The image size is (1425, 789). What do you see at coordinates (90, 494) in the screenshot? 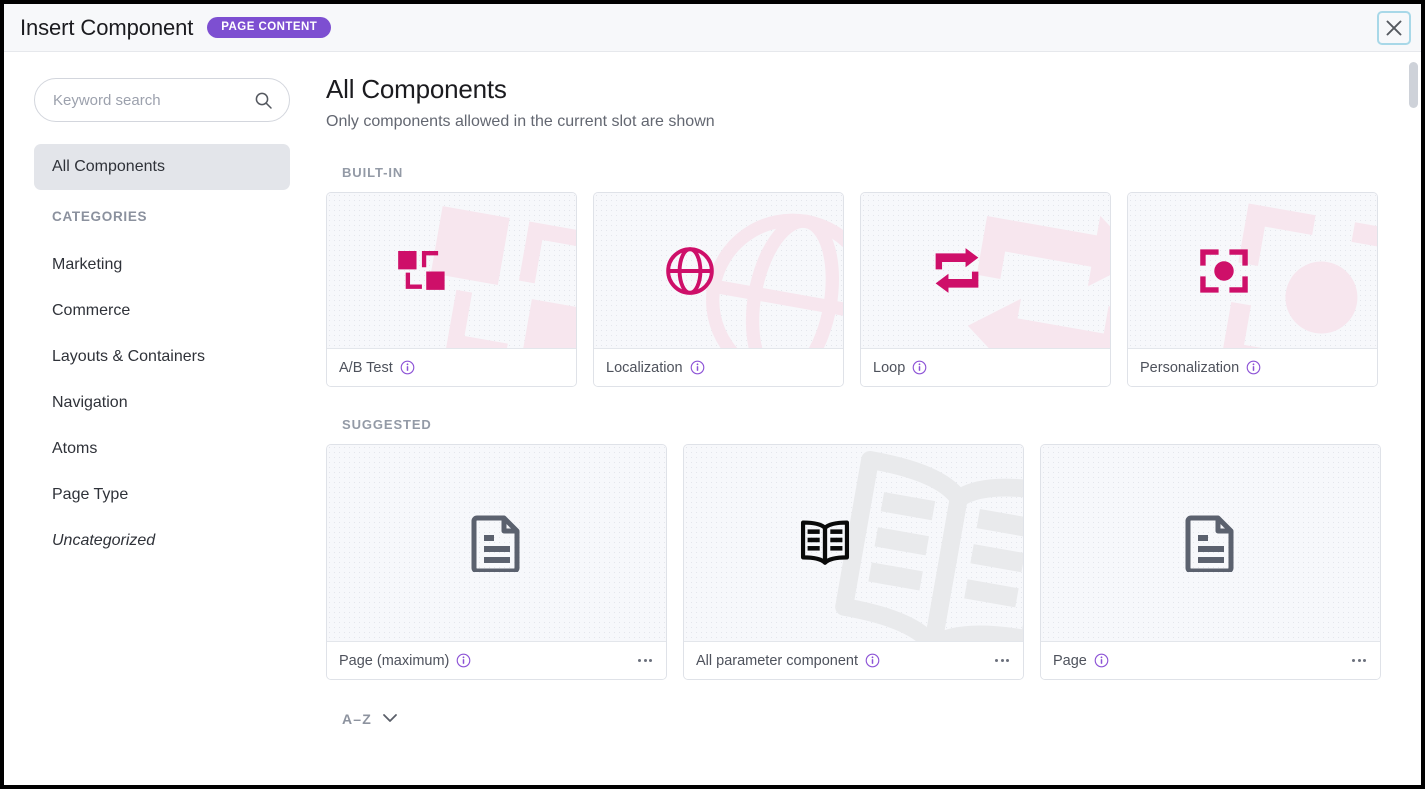
I see `sidebar-item-label: Page Type` at bounding box center [90, 494].